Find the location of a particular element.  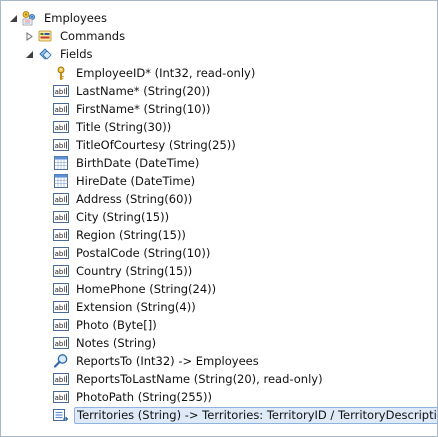

field-label: ReportsTo (Int32) -> Employees is located at coordinates (167, 361).